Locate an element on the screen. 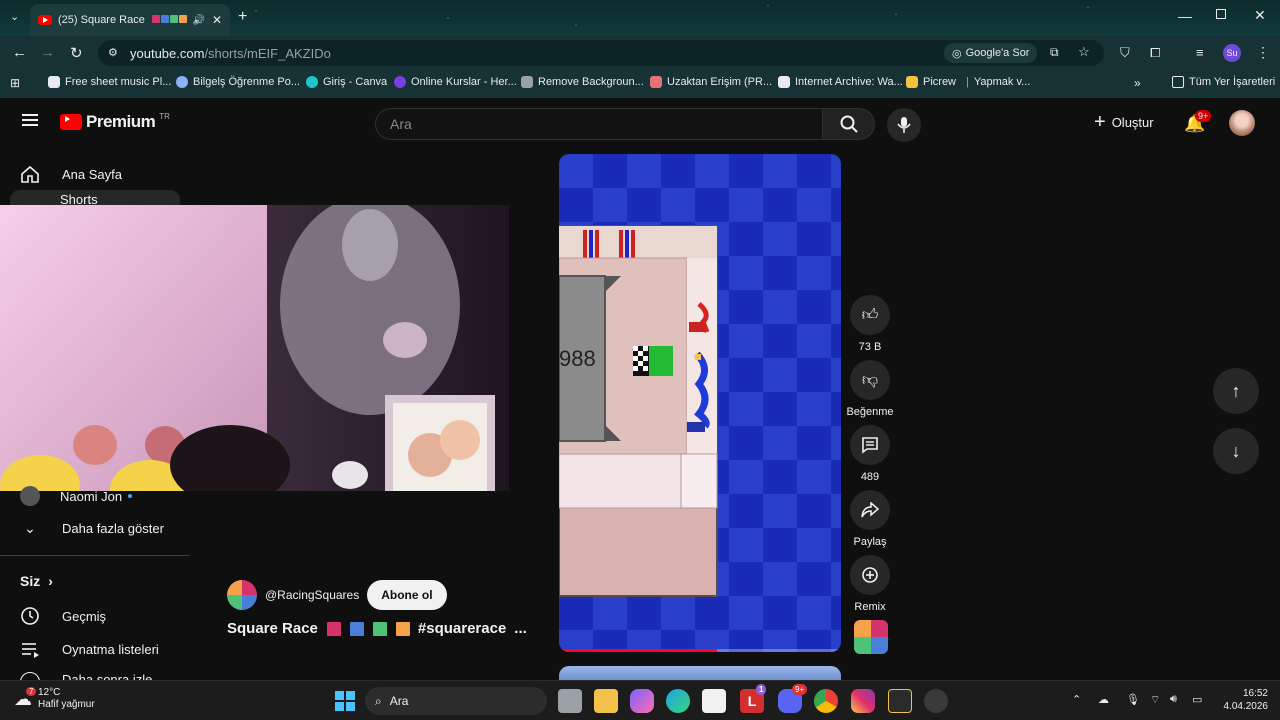 Image resolution: width=1280 pixels, height=720 pixels. sidebar-item-playlists: Oynatma listeleri is located at coordinates (89, 649).